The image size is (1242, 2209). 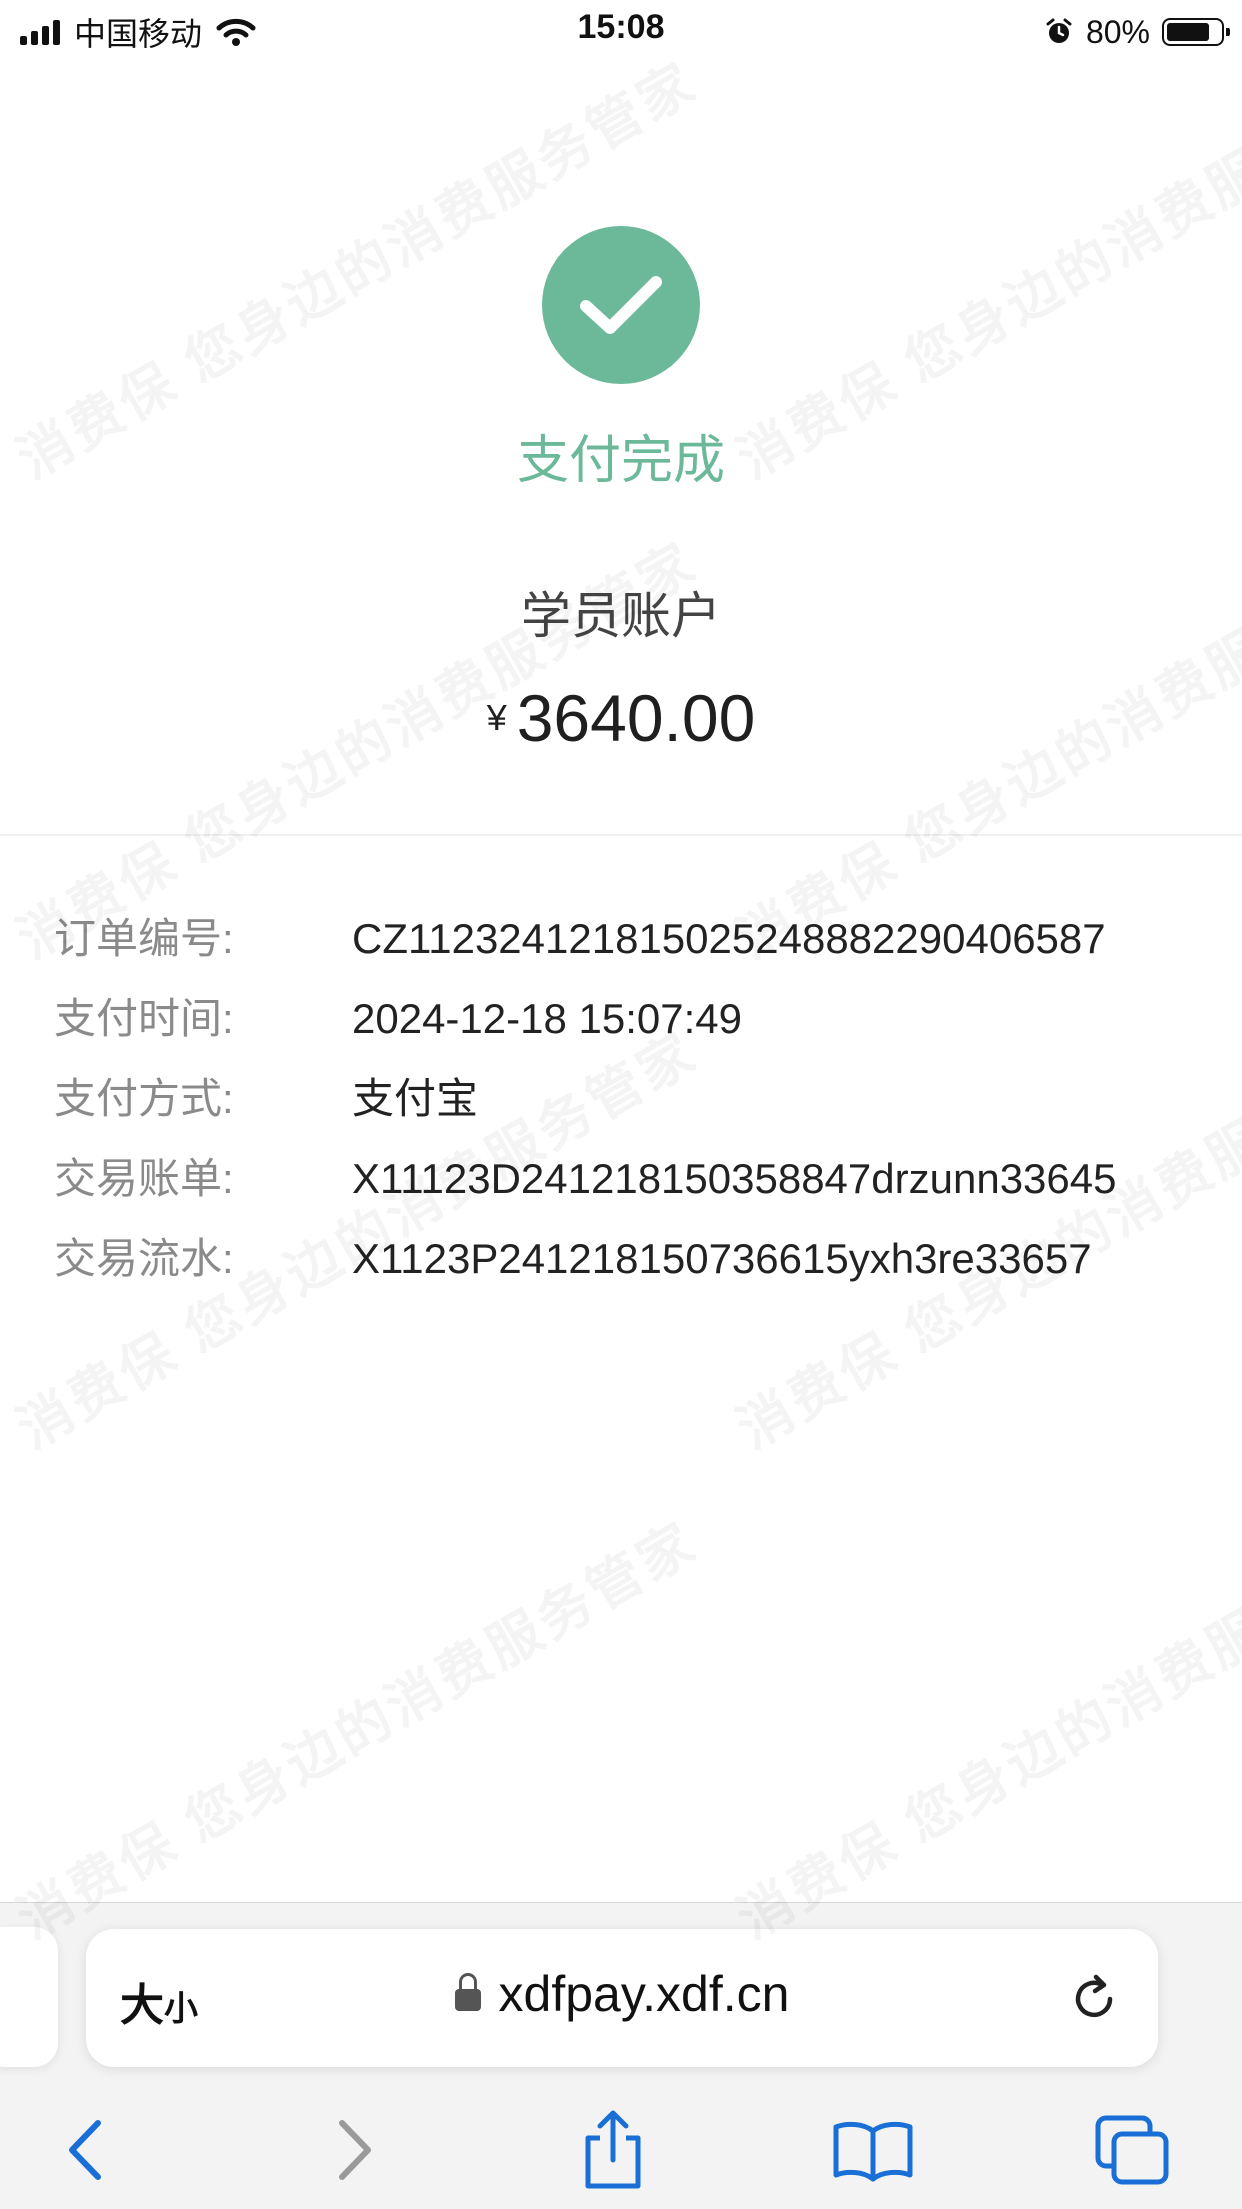 I want to click on browser-bottom-bar: 大小 xdfpay.xdf.cn, so click(x=621, y=2055).